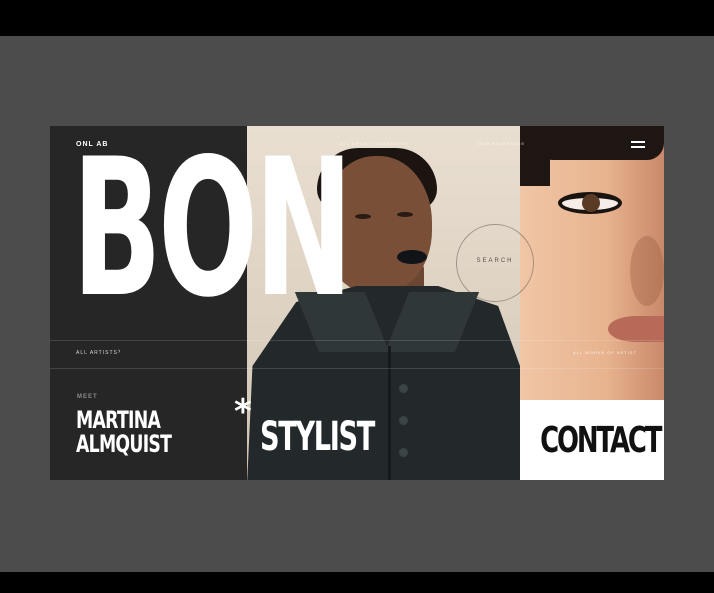 The image size is (714, 593). What do you see at coordinates (97, 353) in the screenshot?
I see `all-artists-link: ALL ARTISTS` at bounding box center [97, 353].